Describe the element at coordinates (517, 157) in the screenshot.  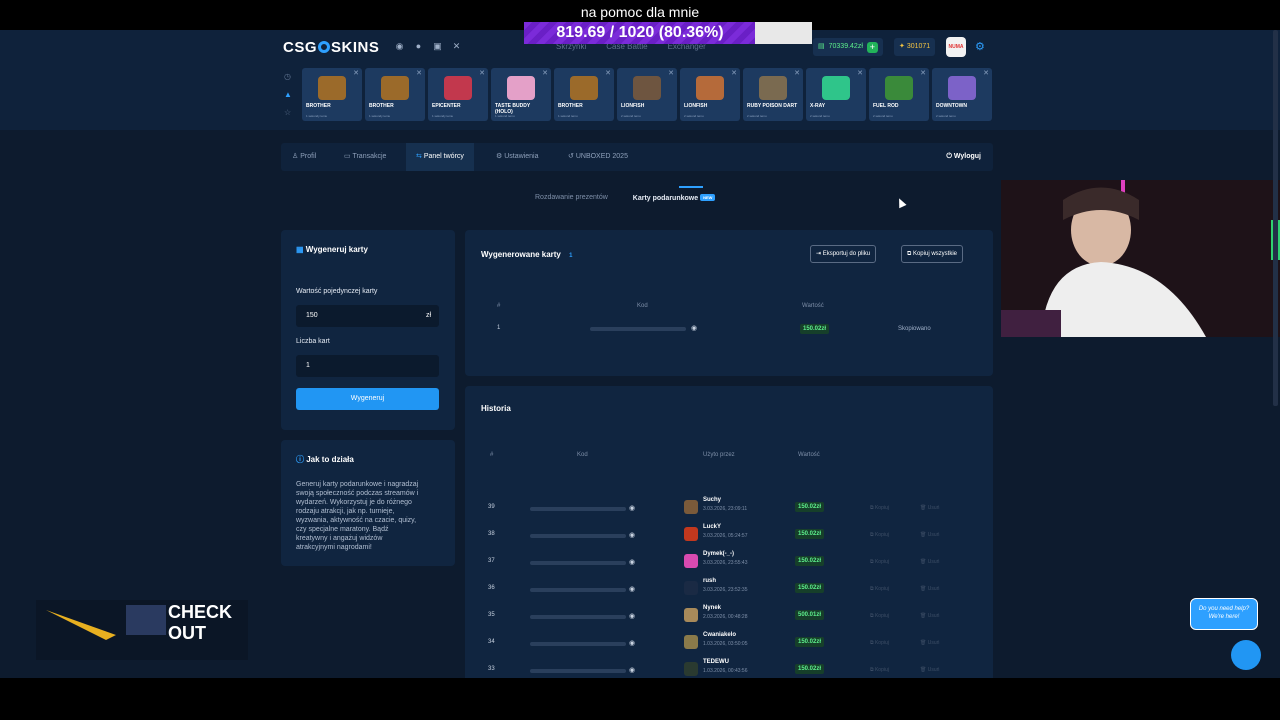
I see `tab-settings: ⚙ Ustawienia` at that location.